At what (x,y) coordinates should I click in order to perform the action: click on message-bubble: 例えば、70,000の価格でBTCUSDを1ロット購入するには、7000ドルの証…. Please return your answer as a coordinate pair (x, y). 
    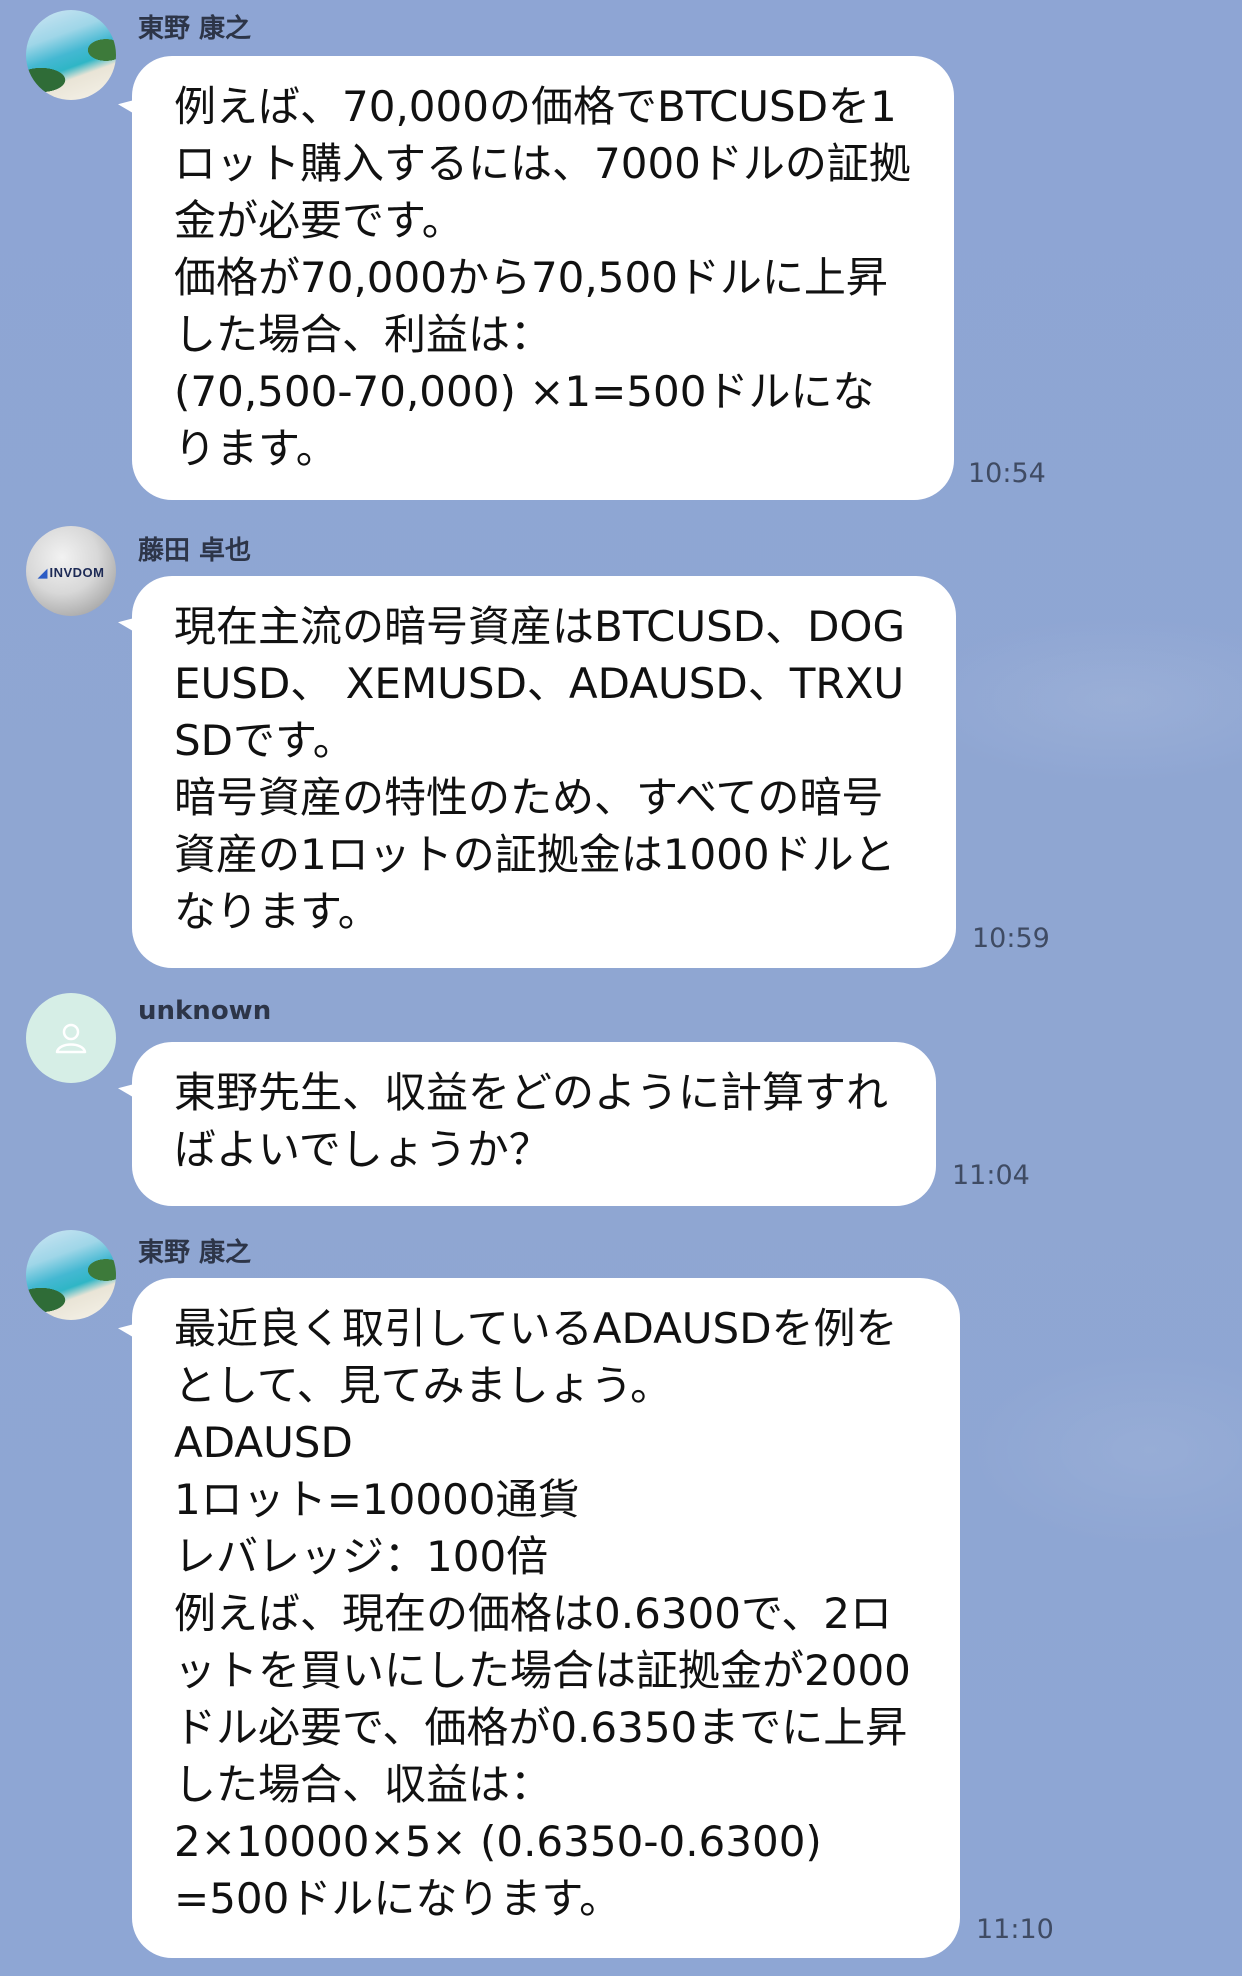
    Looking at the image, I should click on (543, 278).